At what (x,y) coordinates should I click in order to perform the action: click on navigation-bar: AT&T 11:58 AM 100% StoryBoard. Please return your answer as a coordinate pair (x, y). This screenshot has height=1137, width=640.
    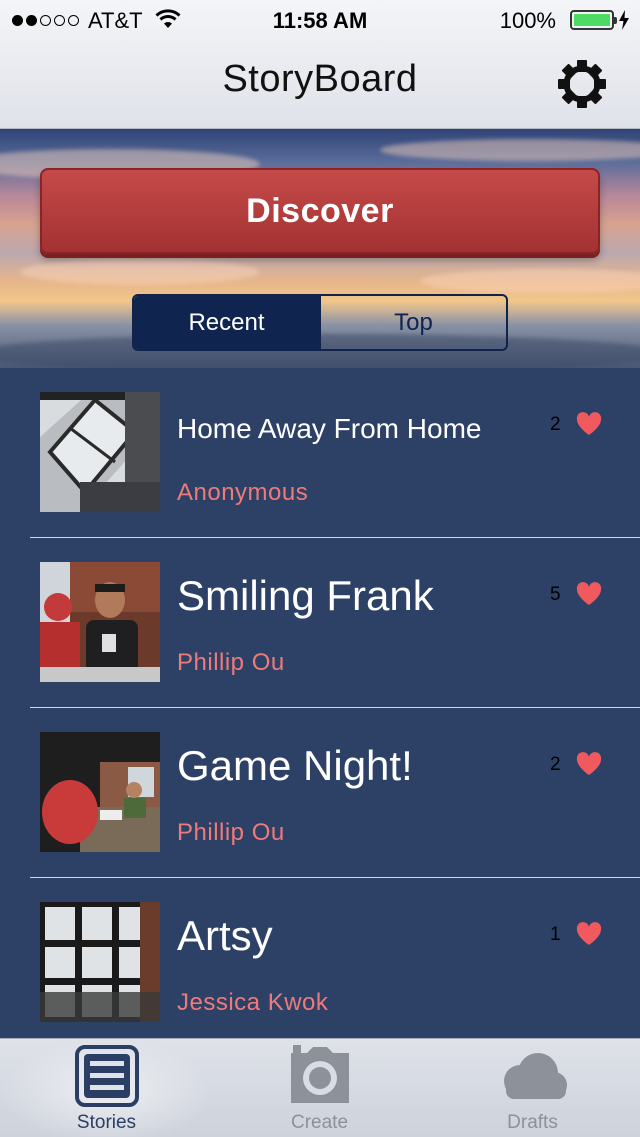
    Looking at the image, I should click on (320, 64).